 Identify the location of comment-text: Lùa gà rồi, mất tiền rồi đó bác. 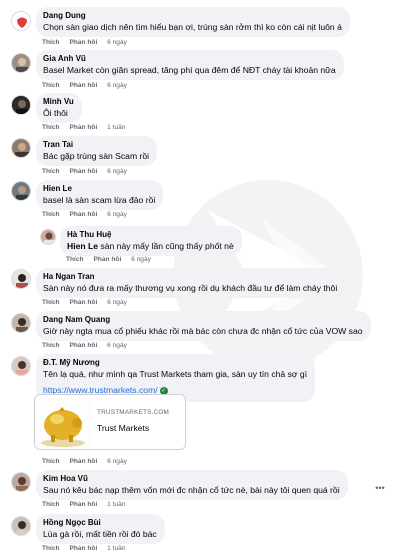
(100, 534).